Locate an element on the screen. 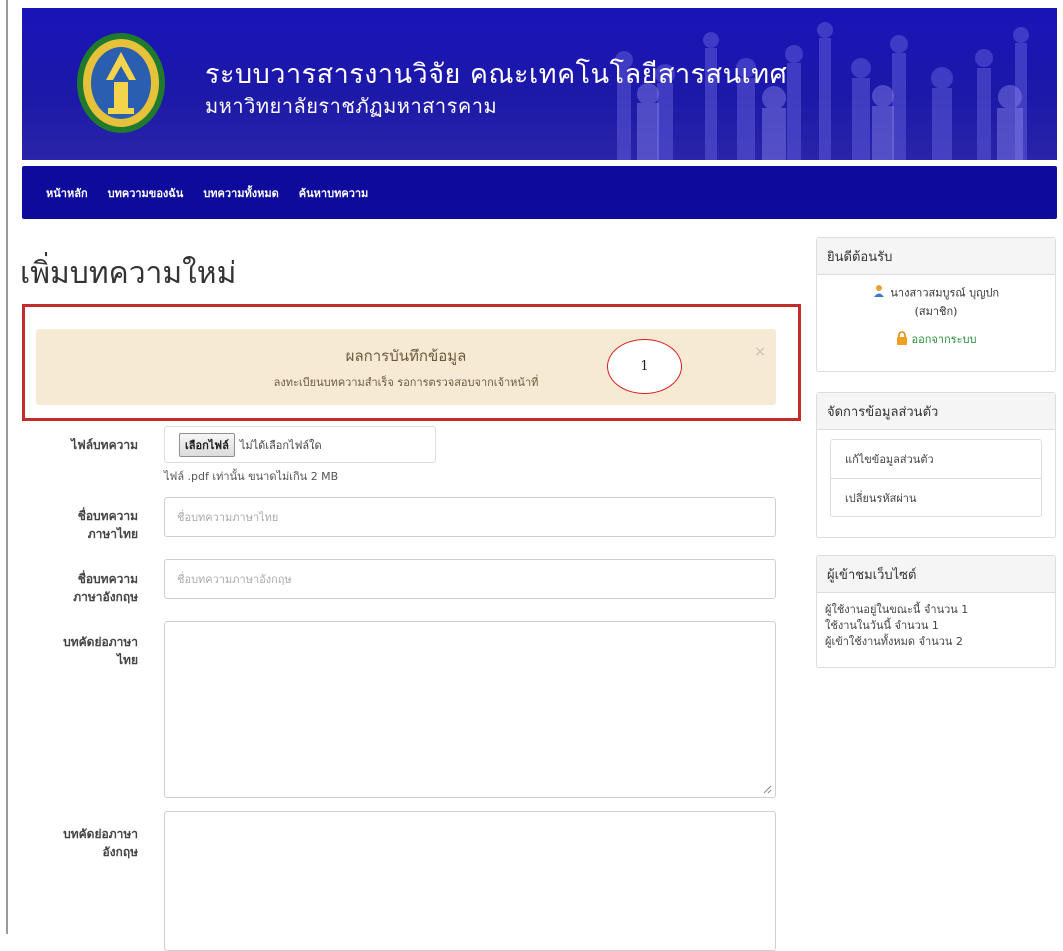 This screenshot has width=1063, height=951. nav-all-articles-link: บทความทั้งหมด is located at coordinates (240, 193).